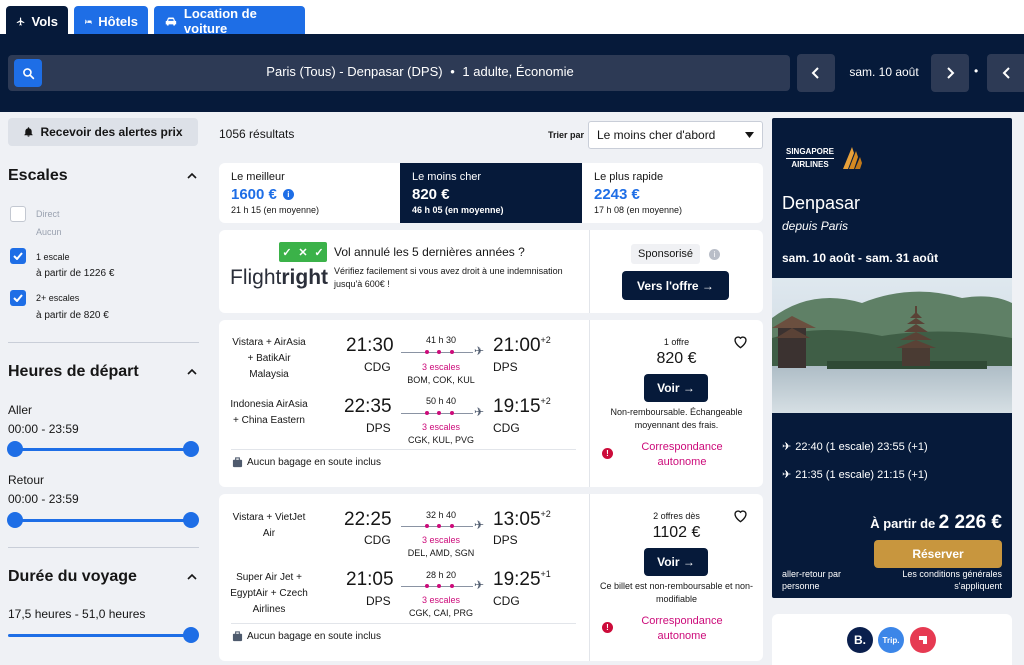  I want to click on checkbox-direct, so click(18, 214).